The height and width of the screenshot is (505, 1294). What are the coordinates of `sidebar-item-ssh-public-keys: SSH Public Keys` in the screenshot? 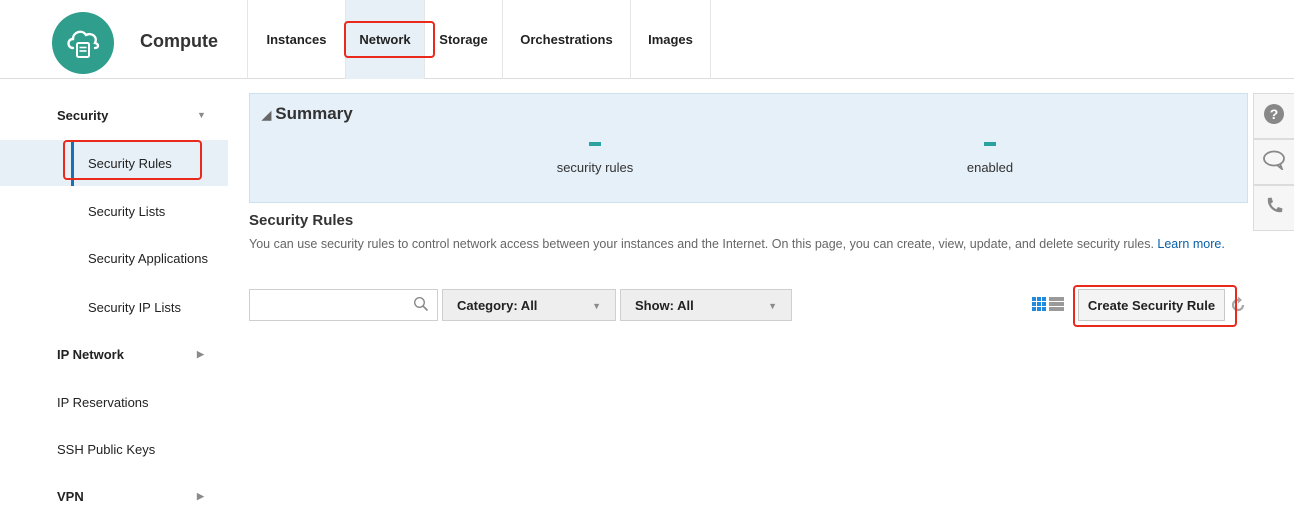 It's located at (114, 449).